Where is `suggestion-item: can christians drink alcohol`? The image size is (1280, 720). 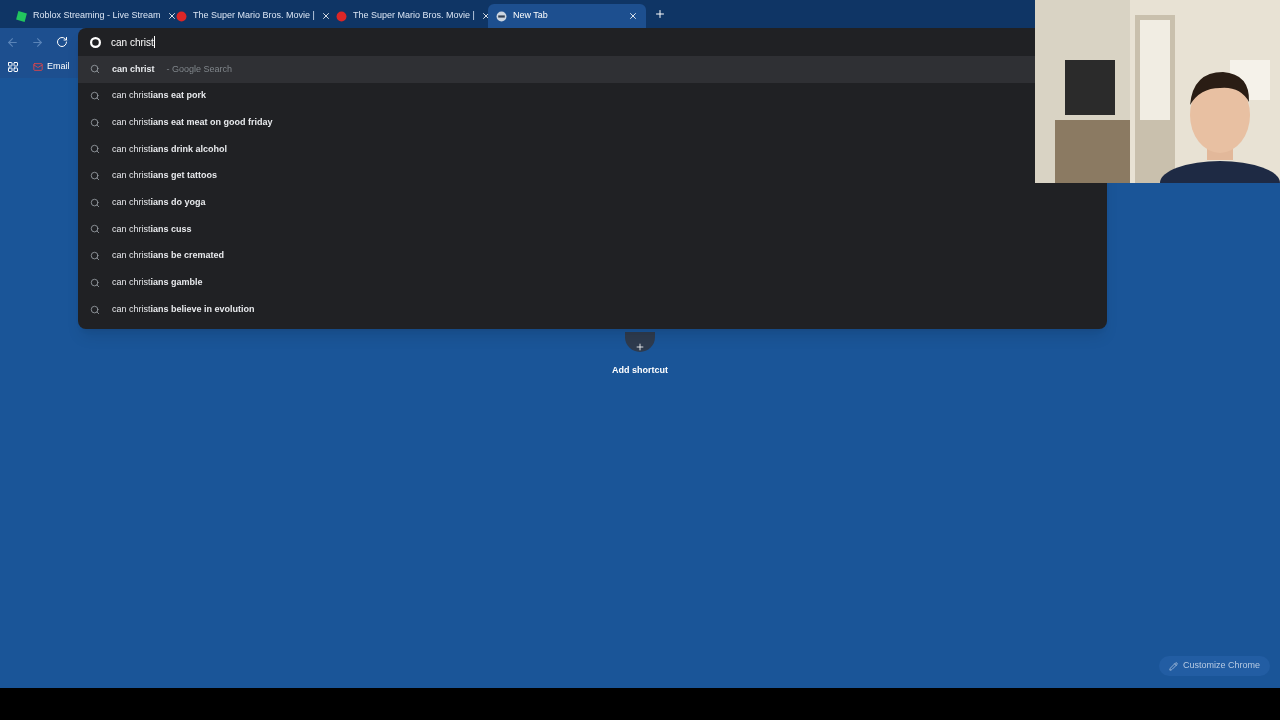
suggestion-item: can christians drink alcohol is located at coordinates (556, 149).